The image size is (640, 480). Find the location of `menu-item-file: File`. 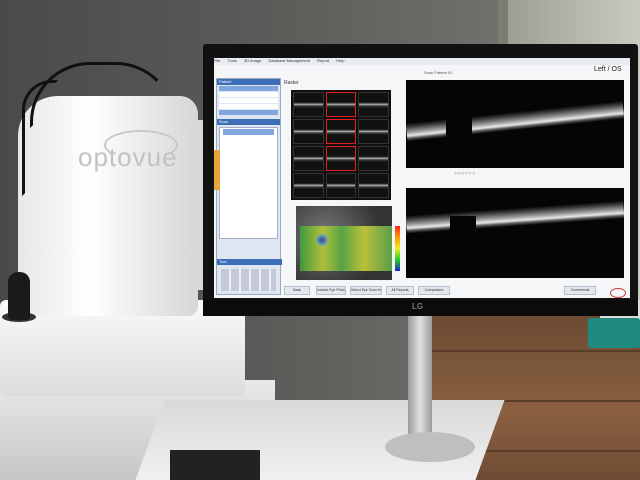

menu-item-file: File is located at coordinates (217, 60).